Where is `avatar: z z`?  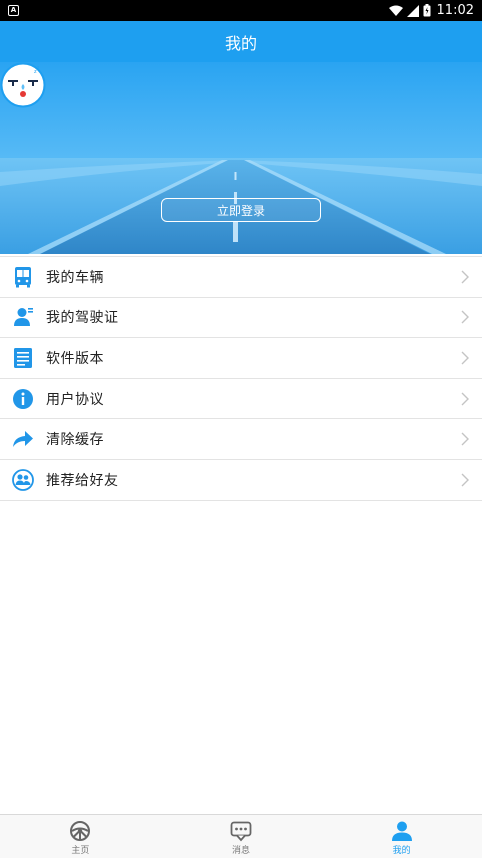 avatar: z z is located at coordinates (23, 85).